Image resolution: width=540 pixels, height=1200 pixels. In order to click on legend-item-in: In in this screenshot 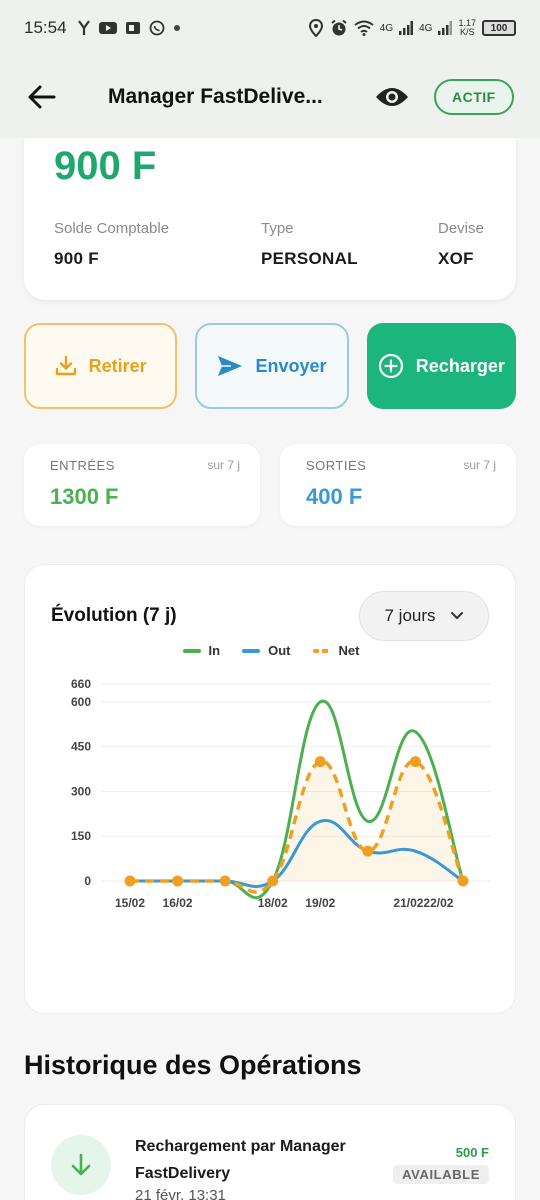, I will do `click(201, 650)`.